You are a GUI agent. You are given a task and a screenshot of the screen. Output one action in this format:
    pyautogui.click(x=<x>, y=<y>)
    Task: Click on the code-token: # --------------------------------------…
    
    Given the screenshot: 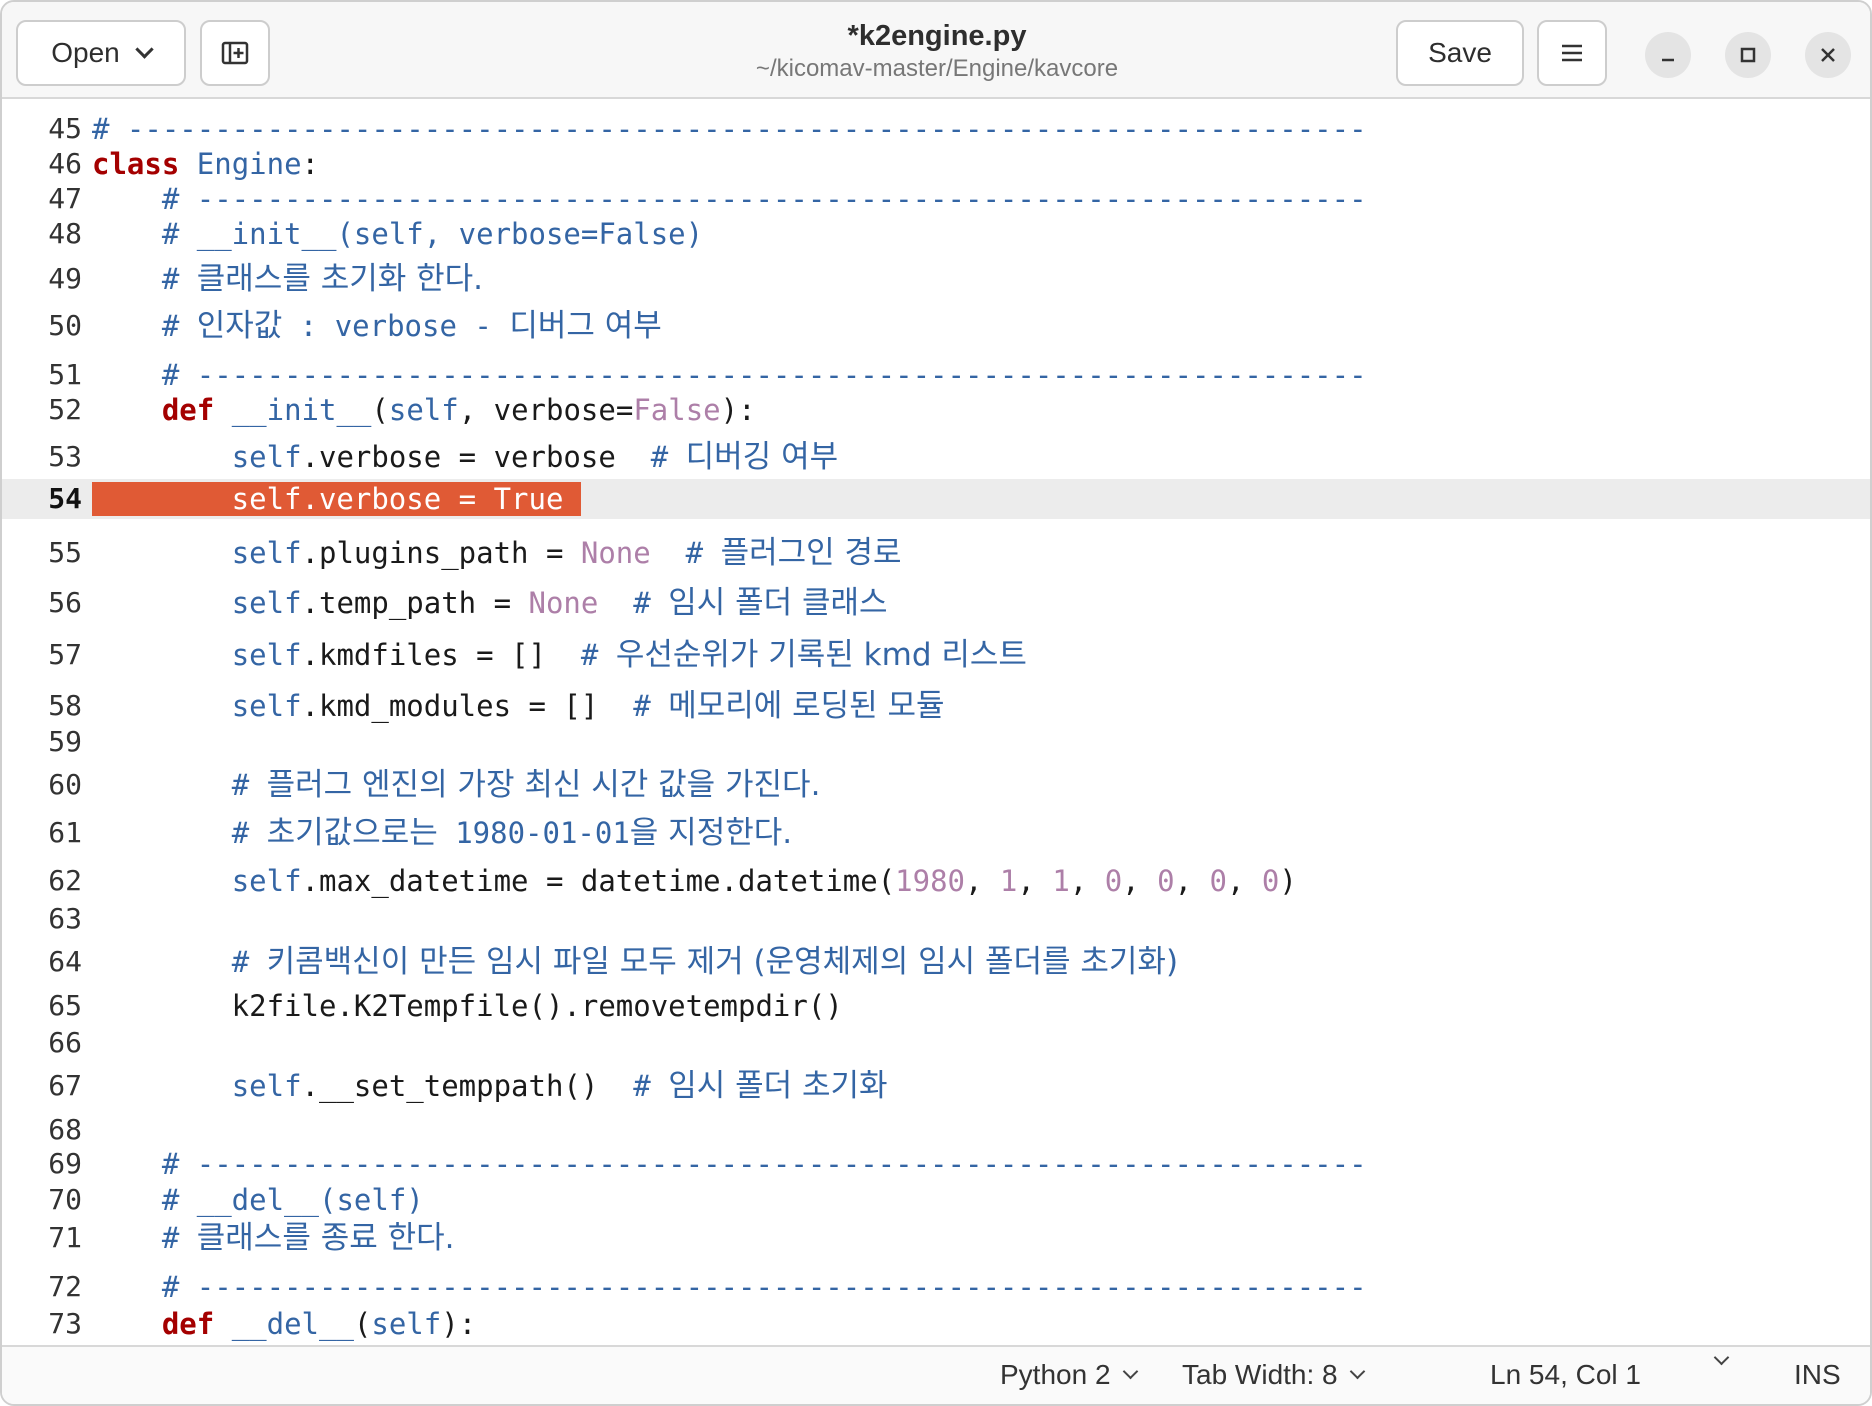 What is the action you would take?
    pyautogui.click(x=764, y=375)
    